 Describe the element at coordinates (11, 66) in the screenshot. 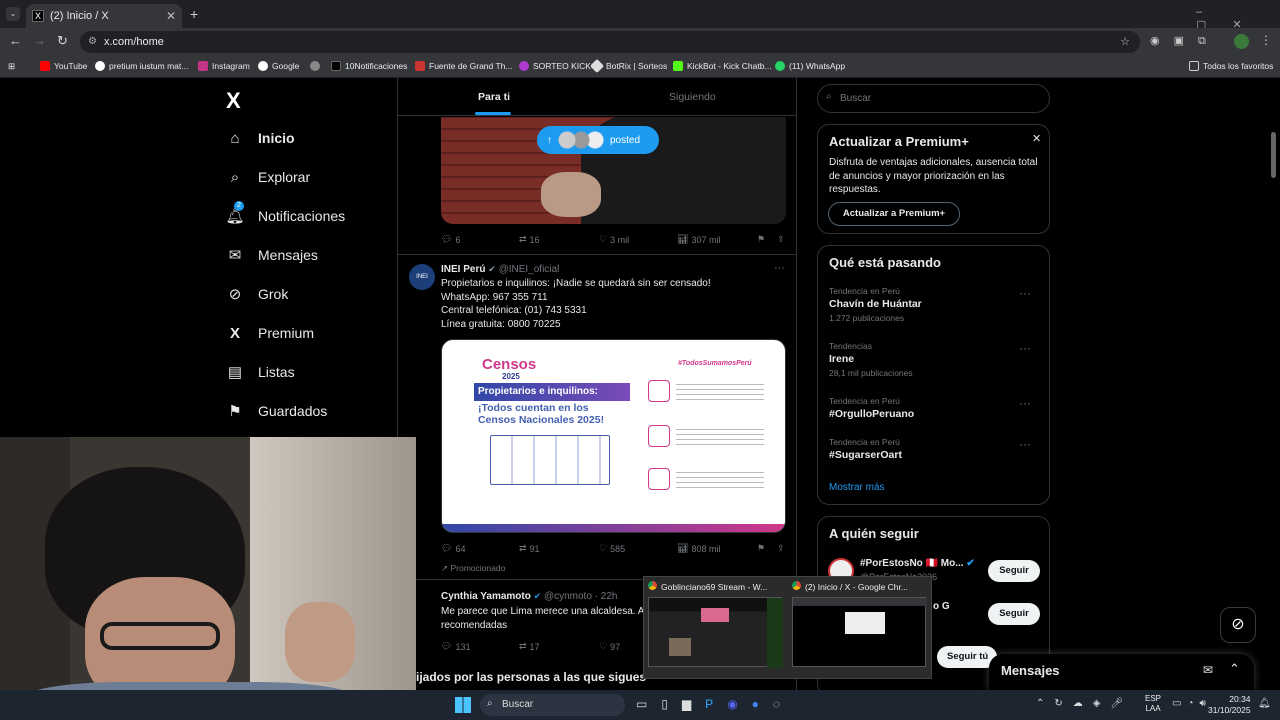

I see `apps-icon: ⊞` at that location.